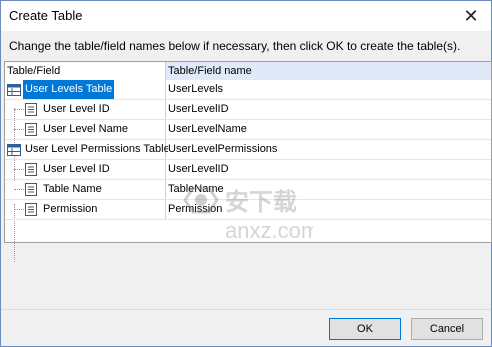  Describe the element at coordinates (246, 327) in the screenshot. I see `dialog-footer: OK Cancel` at that location.